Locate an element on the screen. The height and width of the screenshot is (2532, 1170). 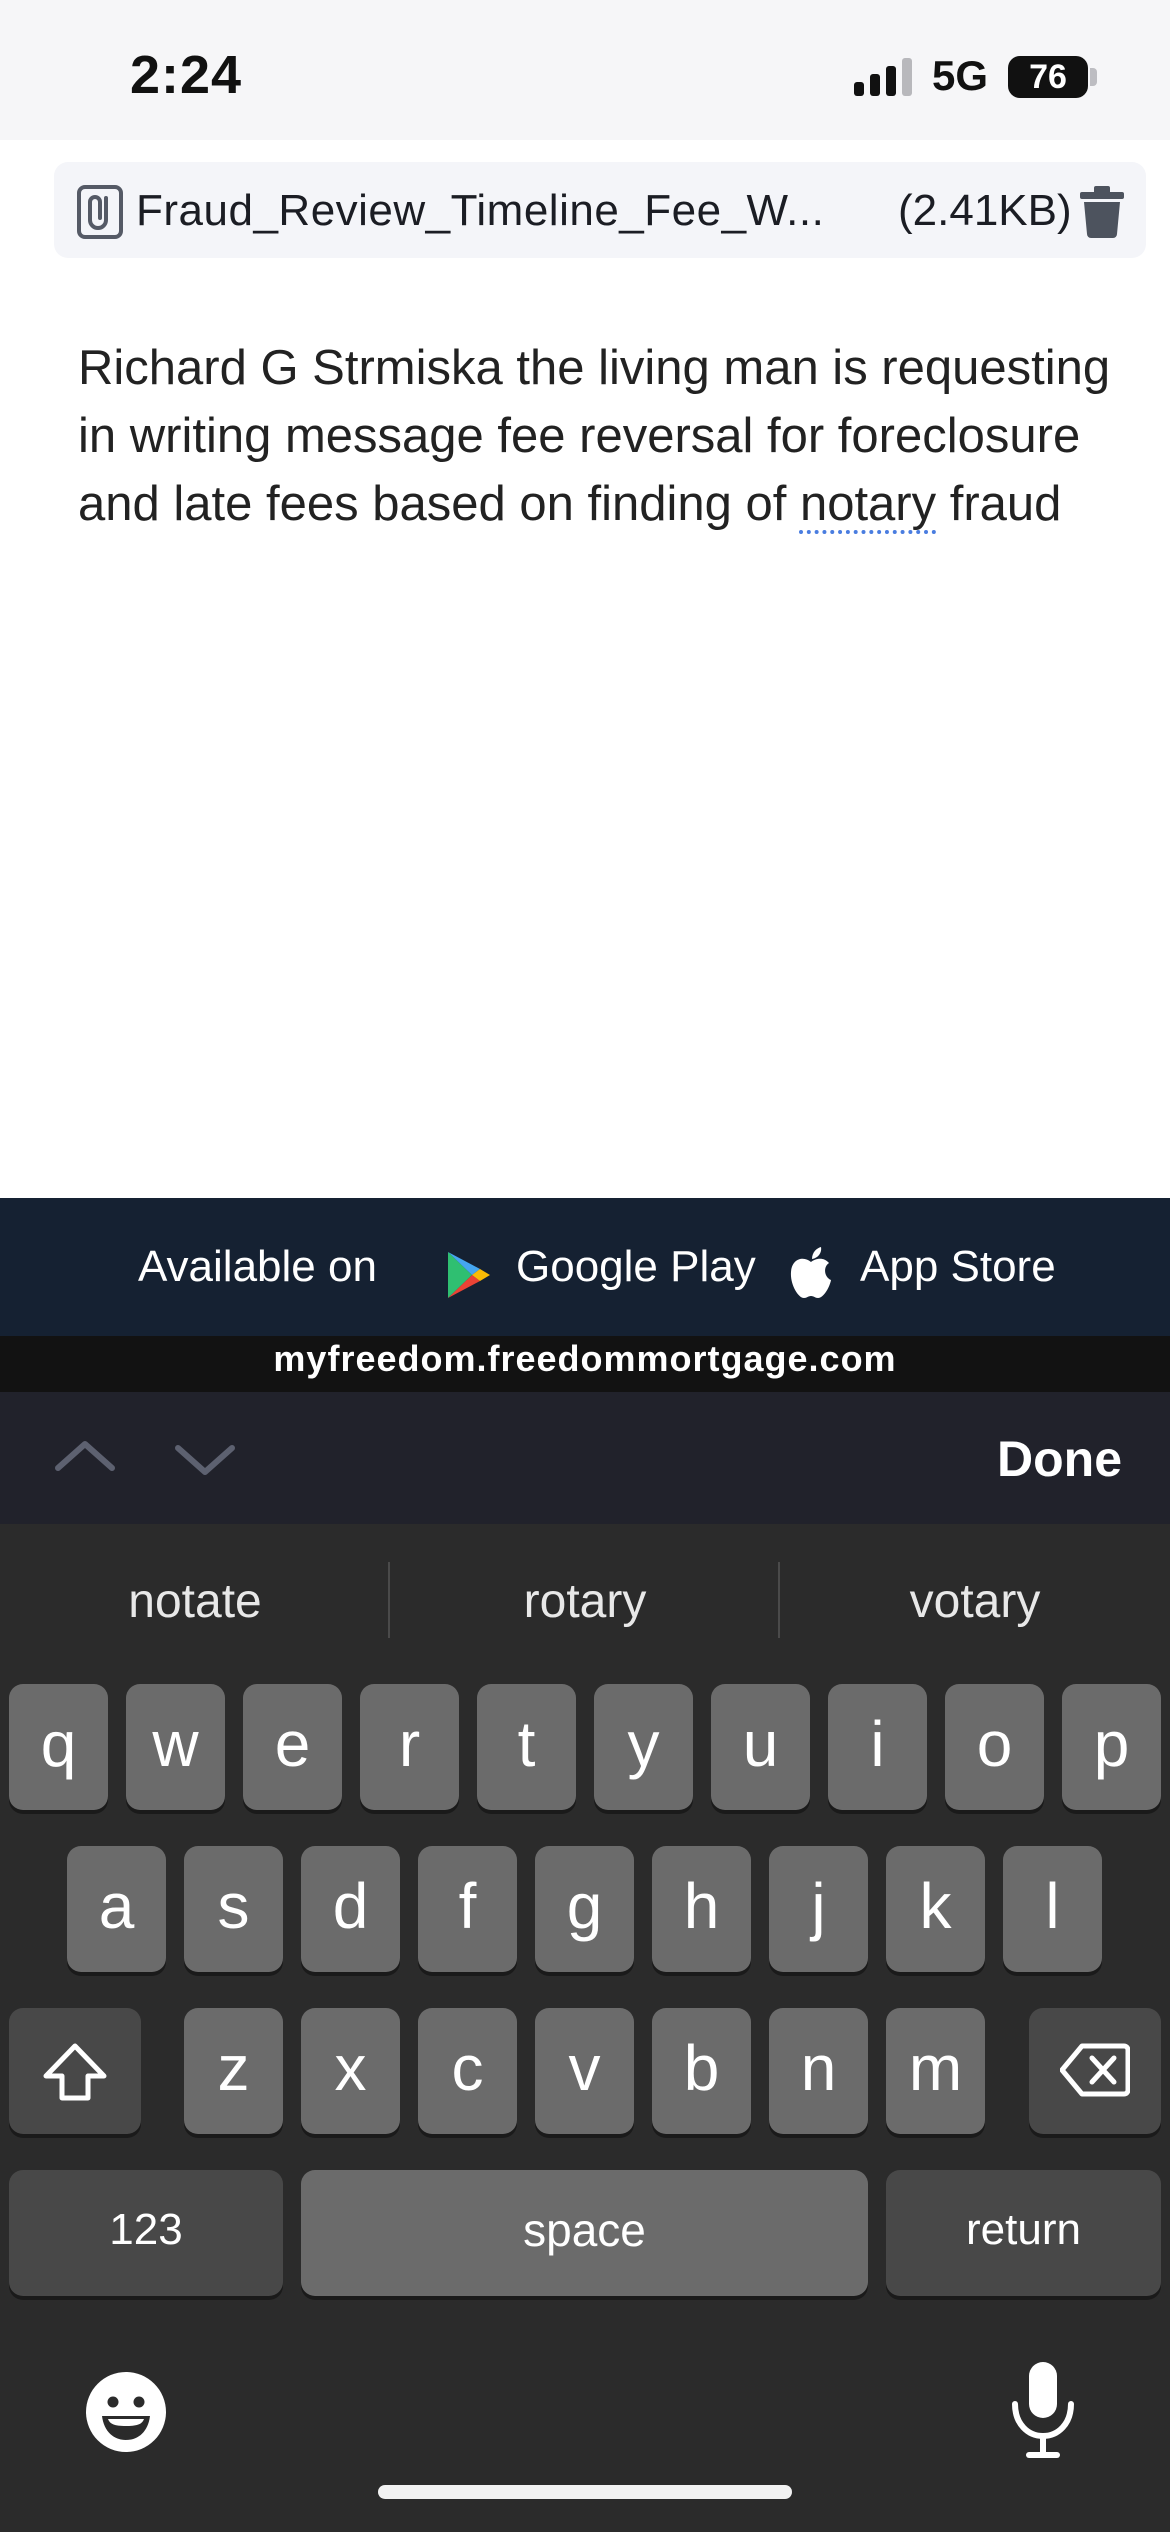
status-bar: 2:24 5G 76 is located at coordinates (585, 70).